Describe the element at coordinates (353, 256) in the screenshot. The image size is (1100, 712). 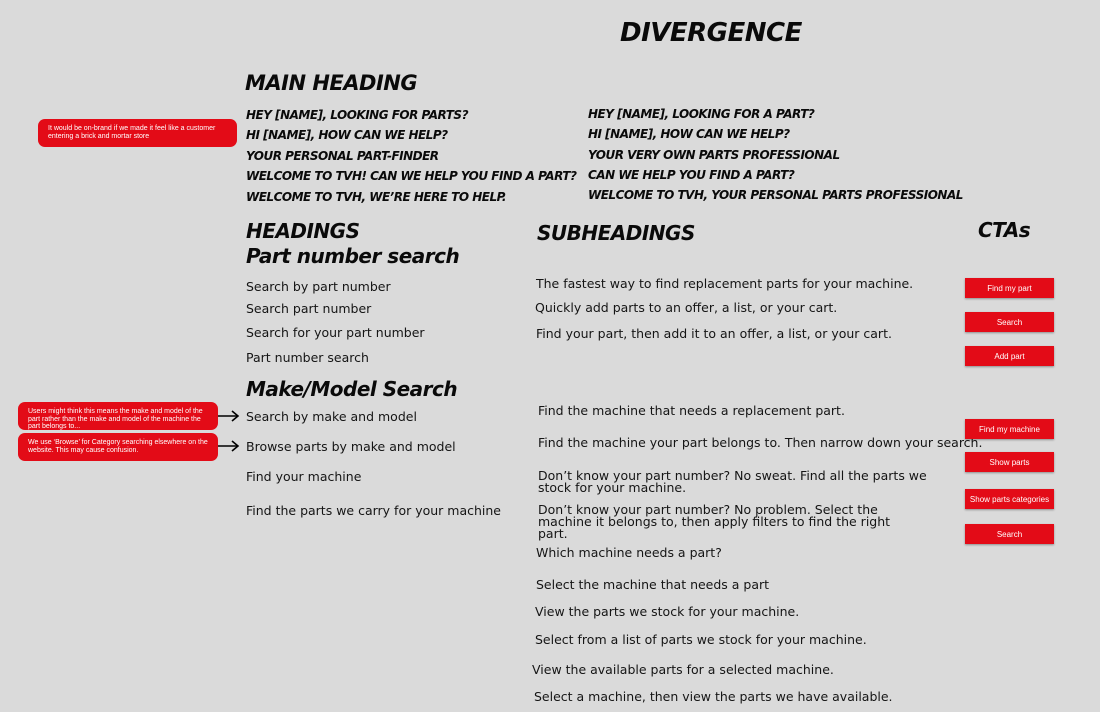
I see `part-number-heading: Part number search` at that location.